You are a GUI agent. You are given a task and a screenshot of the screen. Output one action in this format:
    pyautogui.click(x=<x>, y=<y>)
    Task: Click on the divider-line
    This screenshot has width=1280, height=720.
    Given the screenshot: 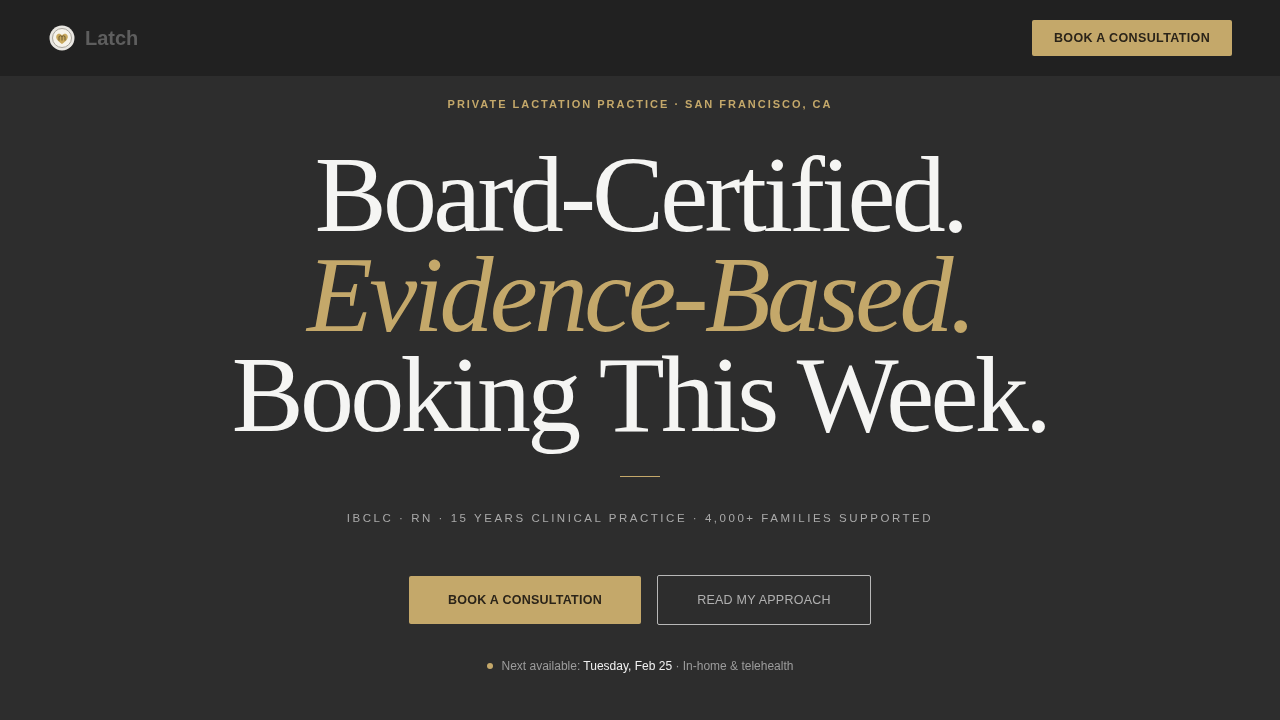 What is the action you would take?
    pyautogui.click(x=640, y=476)
    